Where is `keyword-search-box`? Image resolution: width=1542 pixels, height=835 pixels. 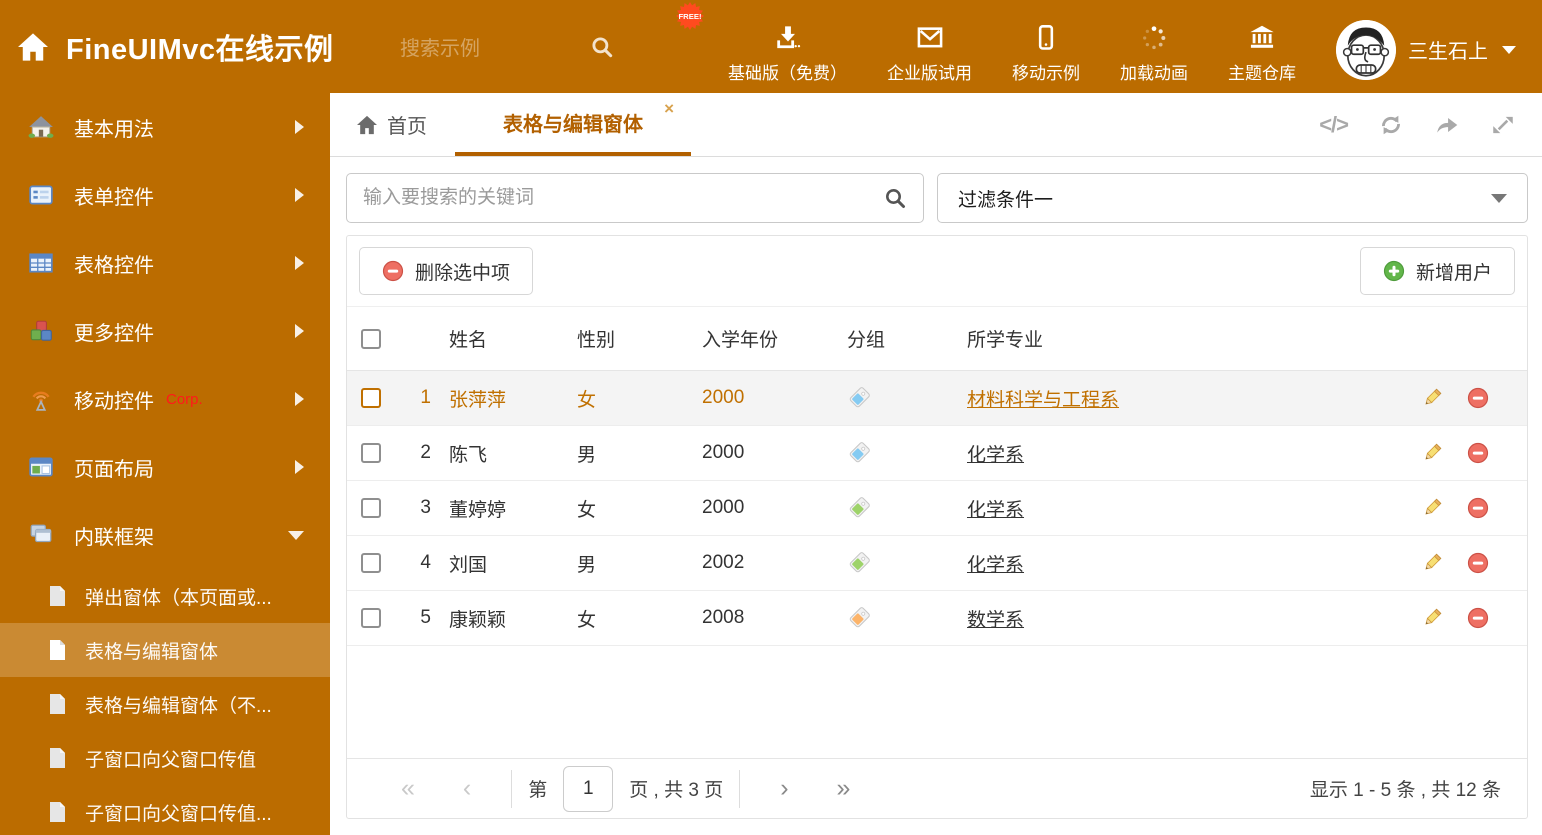
keyword-search-box is located at coordinates (635, 198).